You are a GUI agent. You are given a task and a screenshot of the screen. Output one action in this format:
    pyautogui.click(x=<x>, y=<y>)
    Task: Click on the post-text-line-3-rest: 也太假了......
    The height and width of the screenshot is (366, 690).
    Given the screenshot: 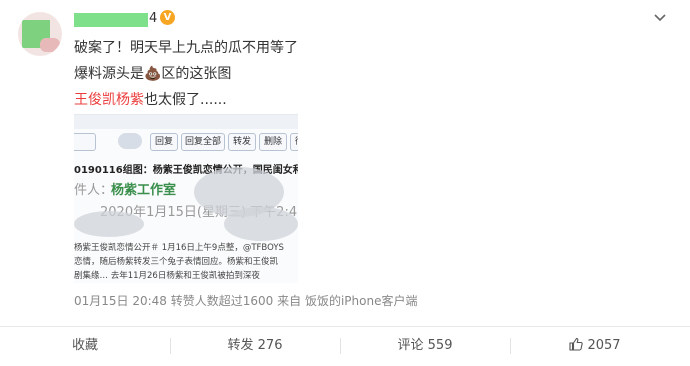 What is the action you would take?
    pyautogui.click(x=185, y=100)
    